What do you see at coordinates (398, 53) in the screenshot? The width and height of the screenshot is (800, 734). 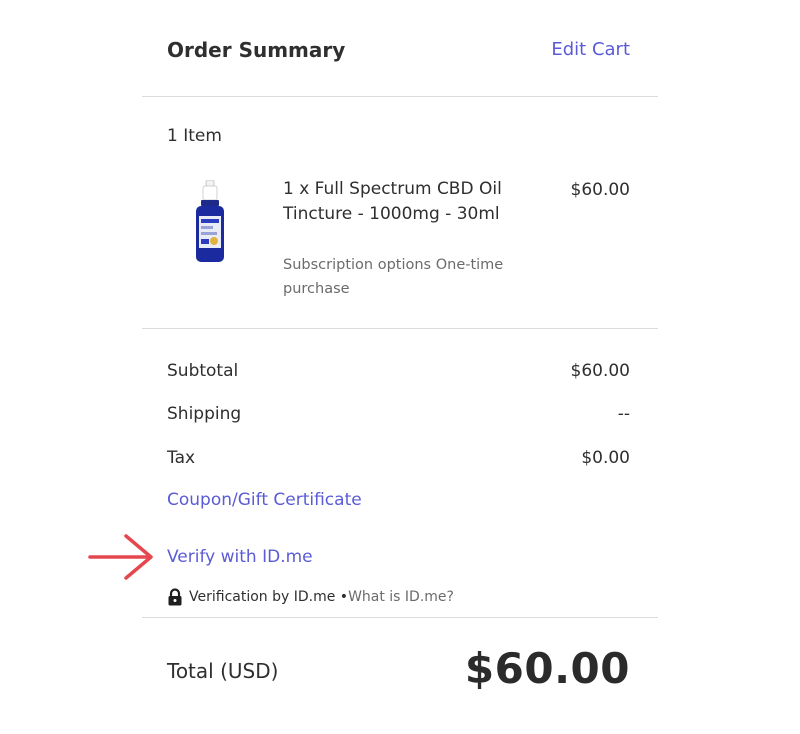 I see `order-summary-header: Order Summary Edit Cart` at bounding box center [398, 53].